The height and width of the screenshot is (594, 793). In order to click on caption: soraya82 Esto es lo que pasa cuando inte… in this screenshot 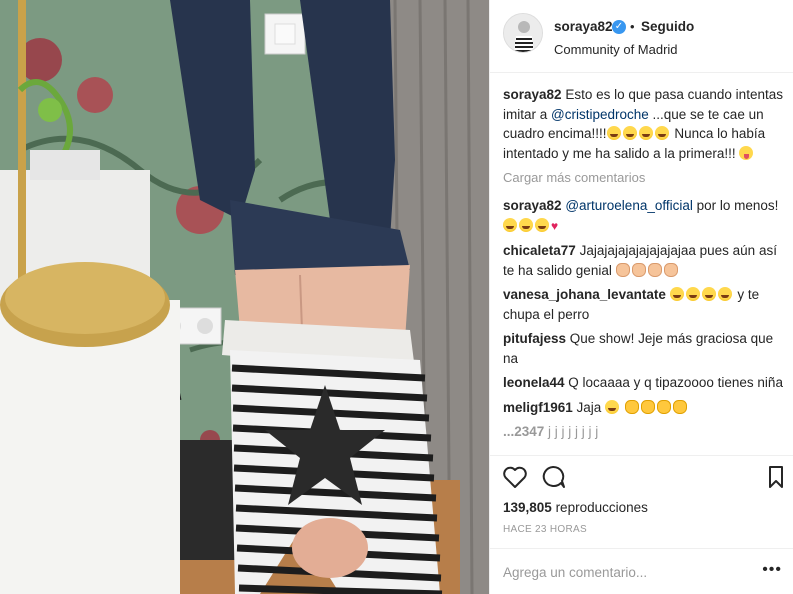, I will do `click(643, 124)`.